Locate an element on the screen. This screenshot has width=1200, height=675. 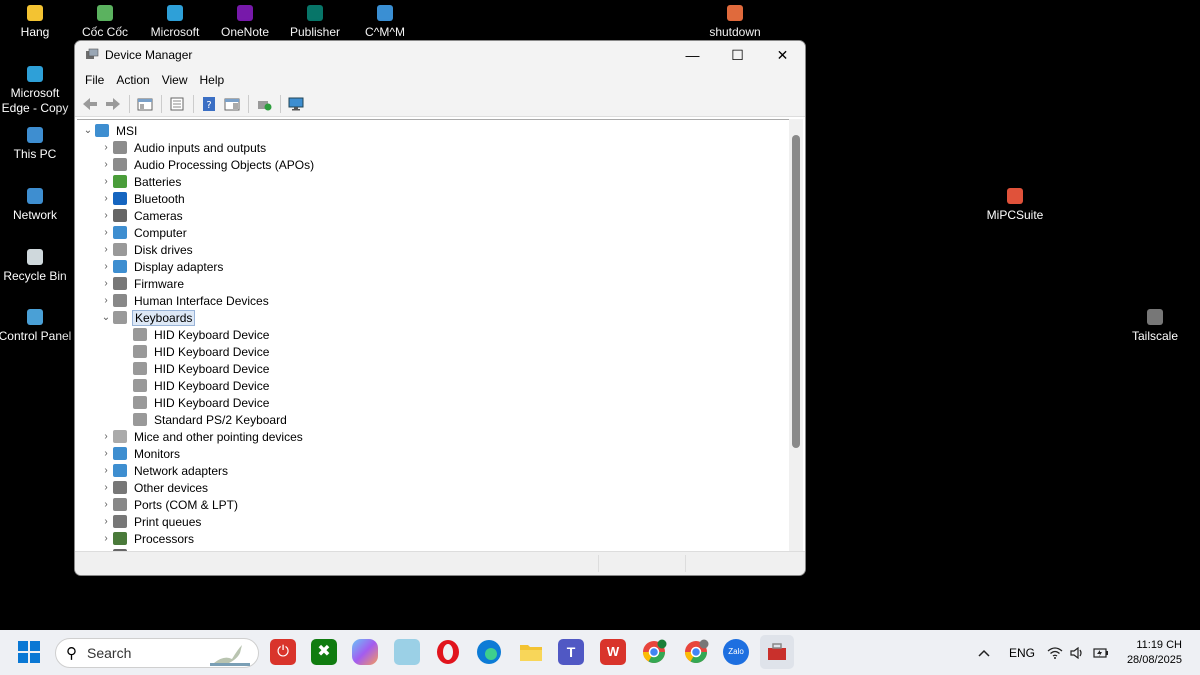
title-bar: Device Manager — ☐ ✕ is located at coordinates (440, 55).